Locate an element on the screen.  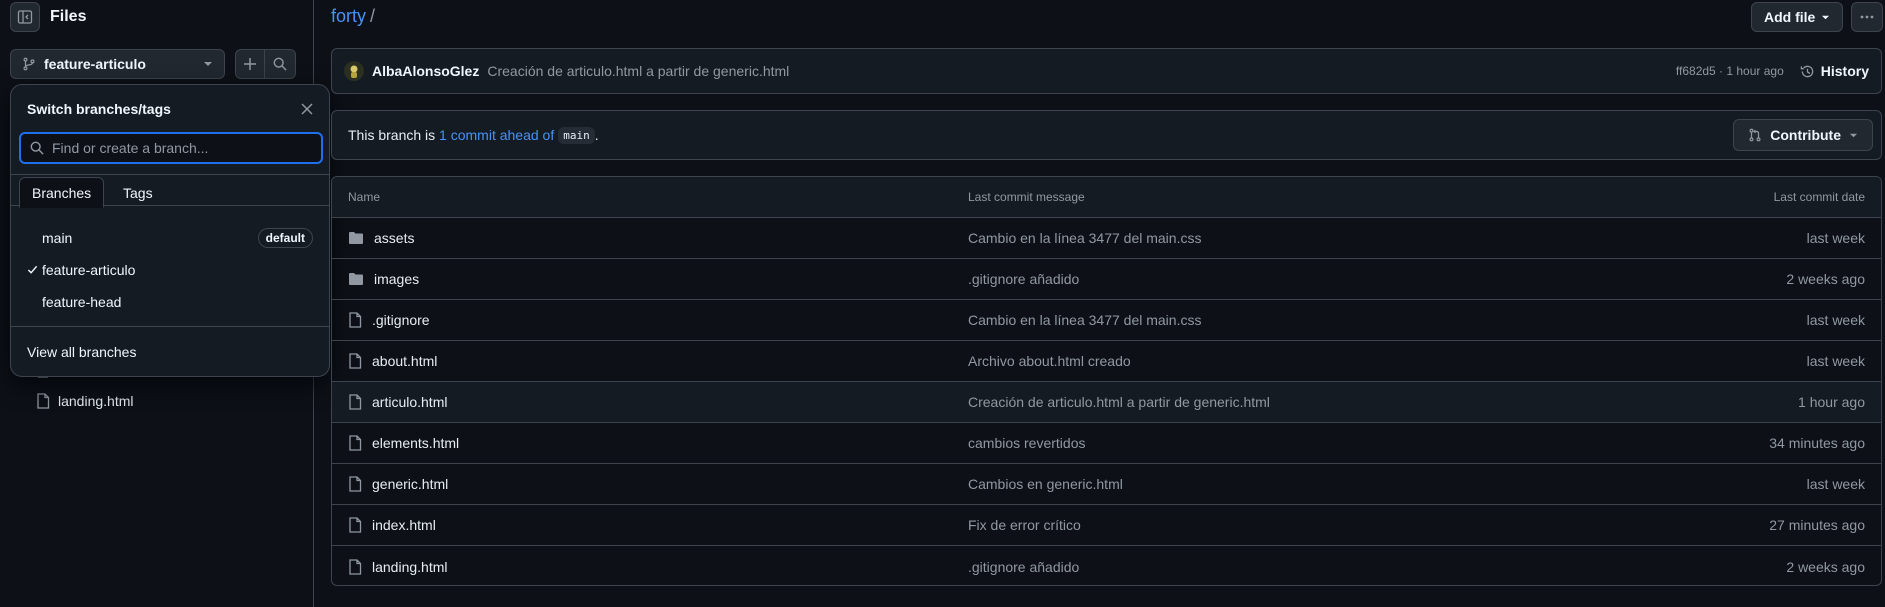
row-name: .gitignore is located at coordinates (389, 320).